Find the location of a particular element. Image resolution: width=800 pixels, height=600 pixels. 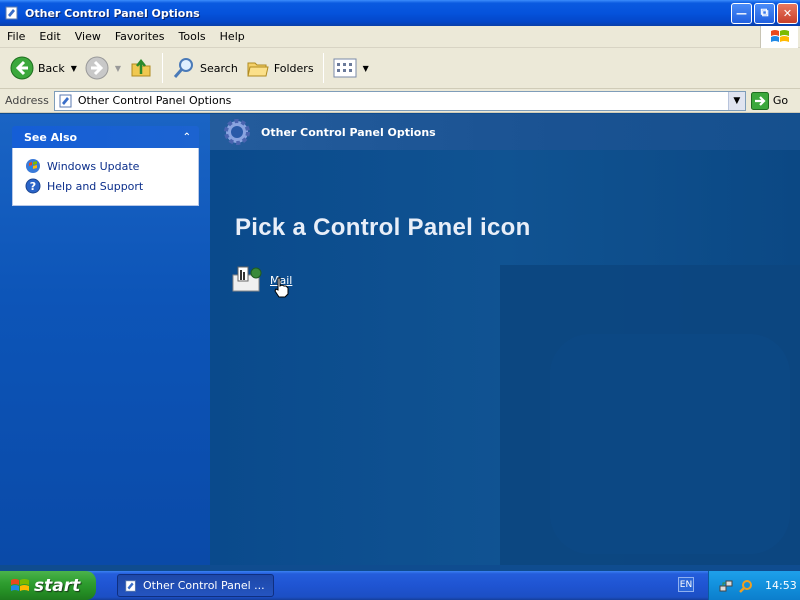

address-field: Other Control Panel Options ▼ is located at coordinates (399, 100).